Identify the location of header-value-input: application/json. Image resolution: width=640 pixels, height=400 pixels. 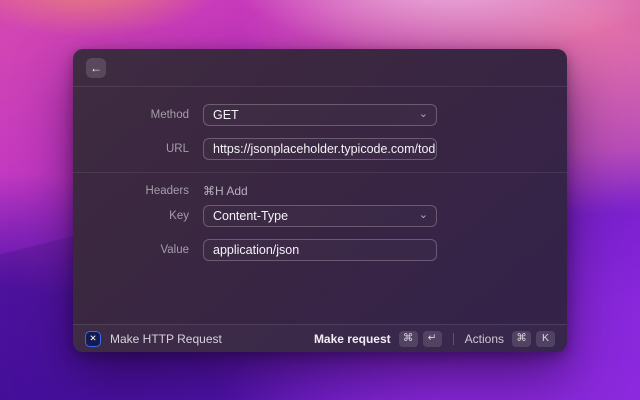
(320, 250).